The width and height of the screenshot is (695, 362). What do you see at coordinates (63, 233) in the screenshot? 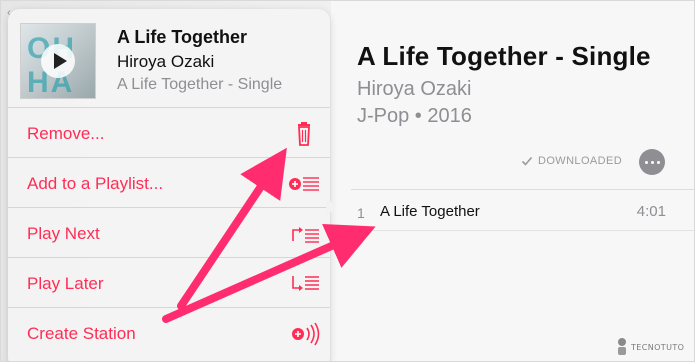
I see `menu-item-label: Play Next` at bounding box center [63, 233].